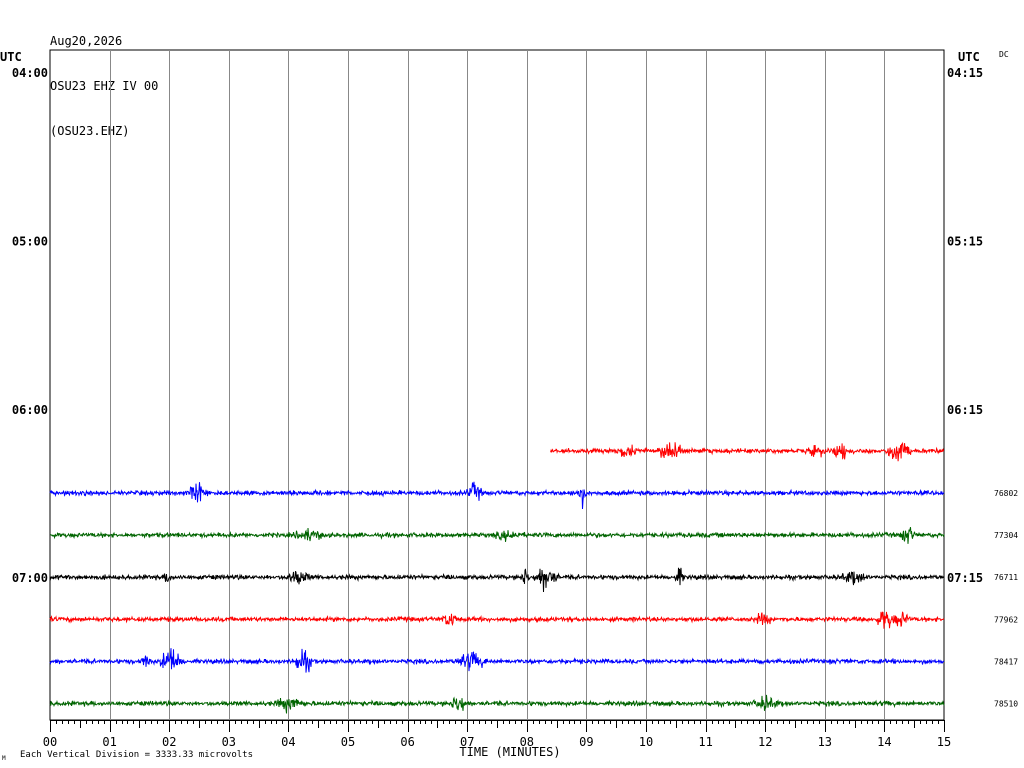  Describe the element at coordinates (229, 742) in the screenshot. I see `x-tick-label: 03` at that location.